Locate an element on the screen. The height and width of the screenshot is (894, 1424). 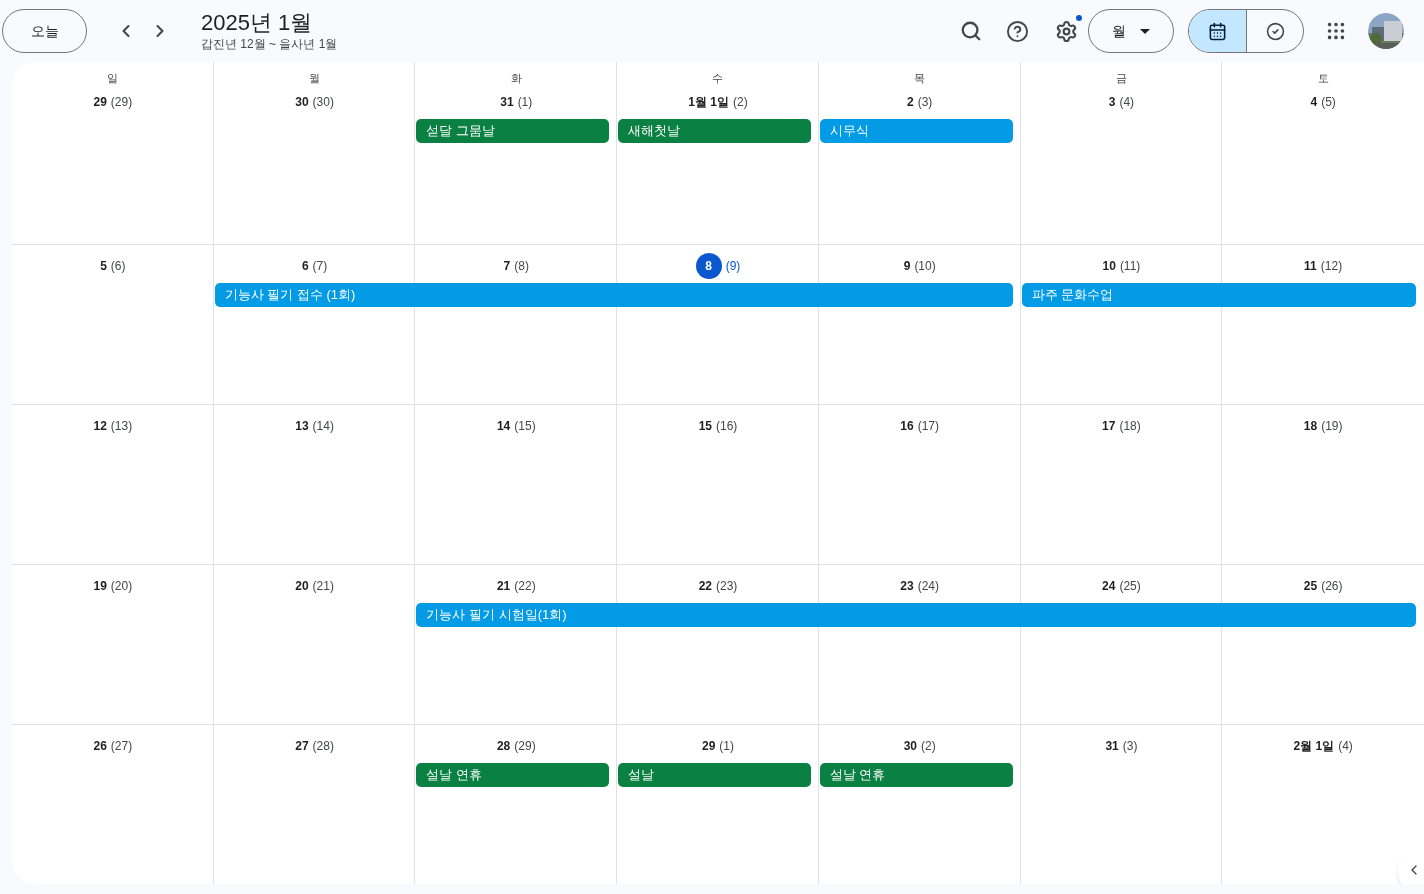
event-chip: 설날 is located at coordinates (714, 775).